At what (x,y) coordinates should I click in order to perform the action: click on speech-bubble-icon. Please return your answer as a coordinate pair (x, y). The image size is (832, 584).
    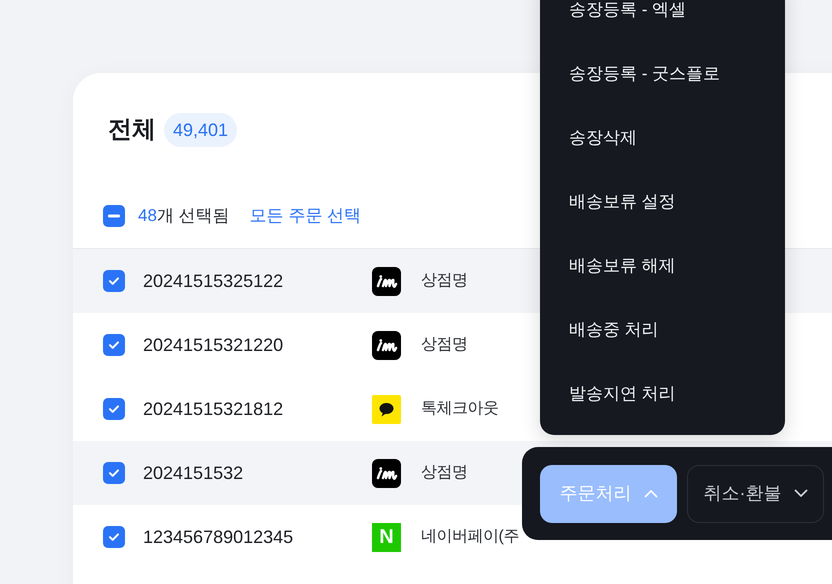
    Looking at the image, I should click on (386, 409).